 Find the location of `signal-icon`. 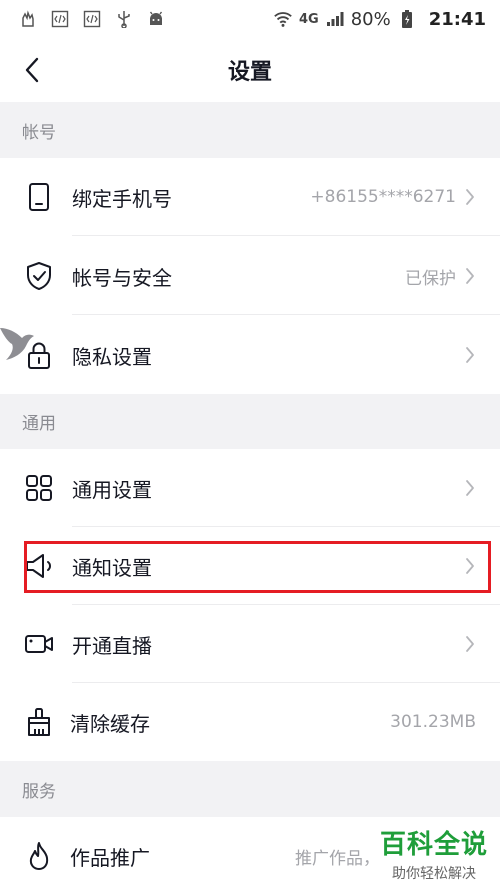

signal-icon is located at coordinates (335, 19).